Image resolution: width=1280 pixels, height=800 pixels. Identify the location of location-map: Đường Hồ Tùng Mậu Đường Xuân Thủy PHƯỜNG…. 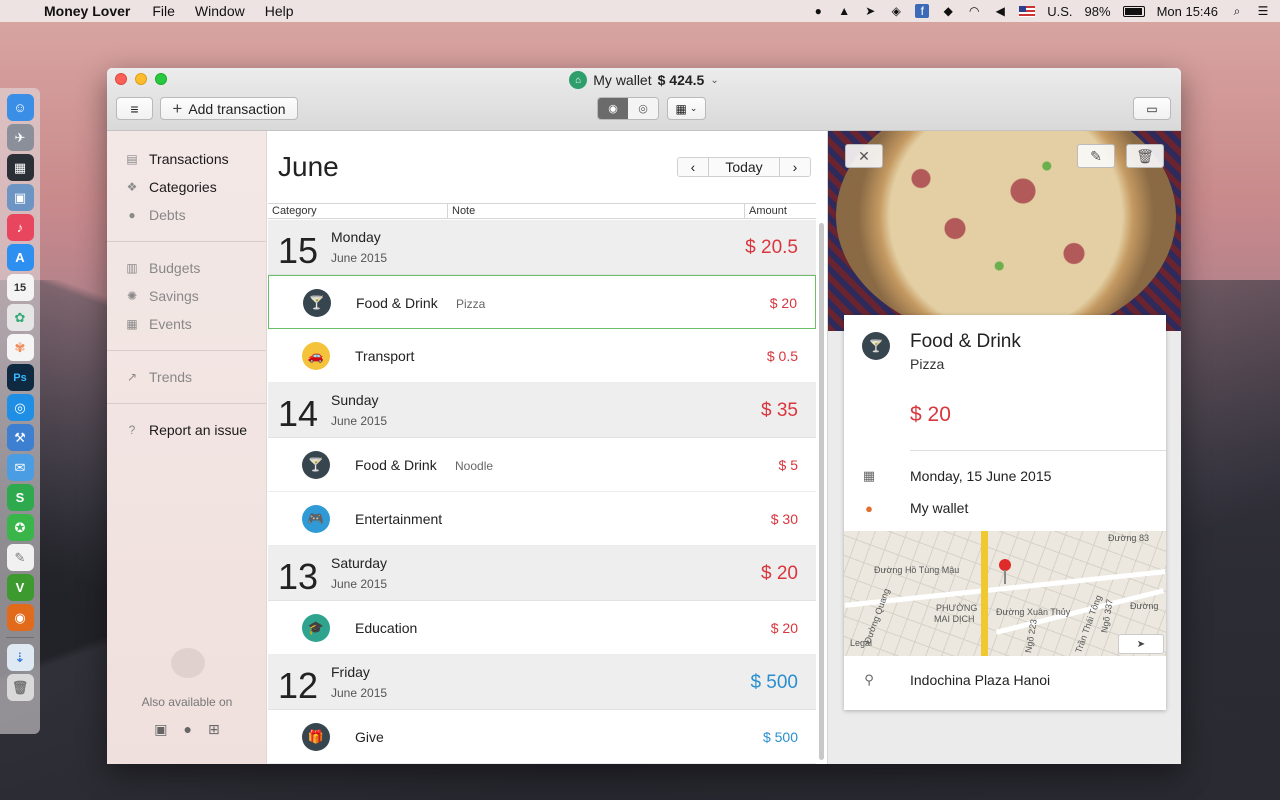
(1005, 593).